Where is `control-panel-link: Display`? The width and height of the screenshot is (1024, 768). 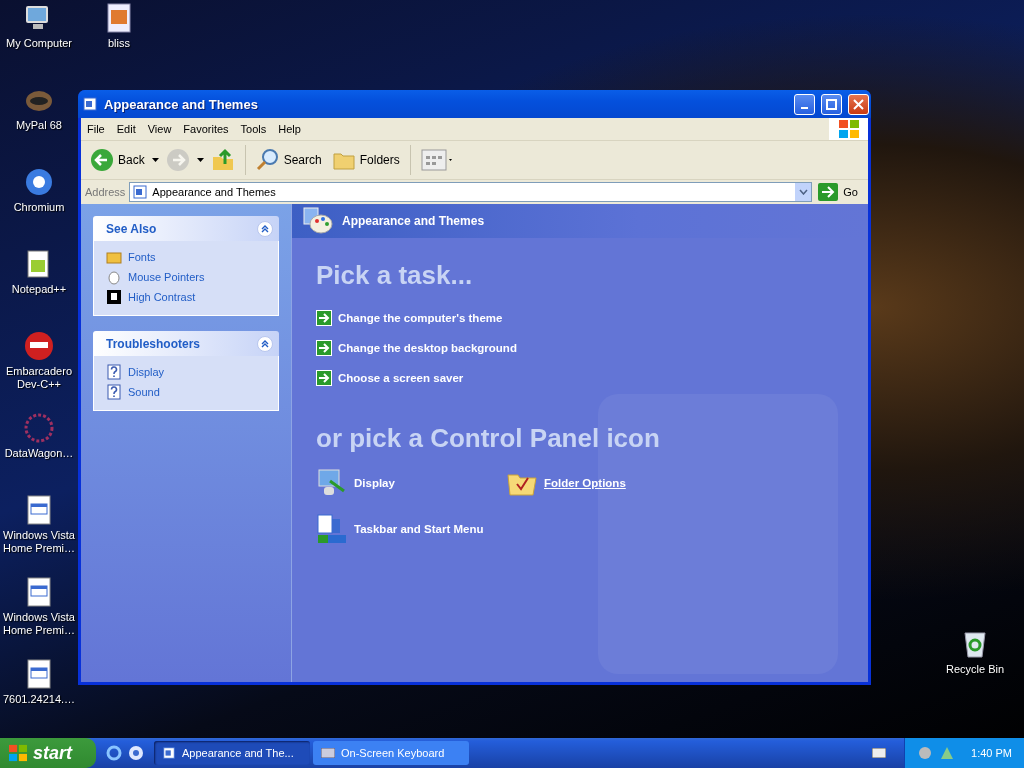
control-panel-link: Display is located at coordinates (374, 483).